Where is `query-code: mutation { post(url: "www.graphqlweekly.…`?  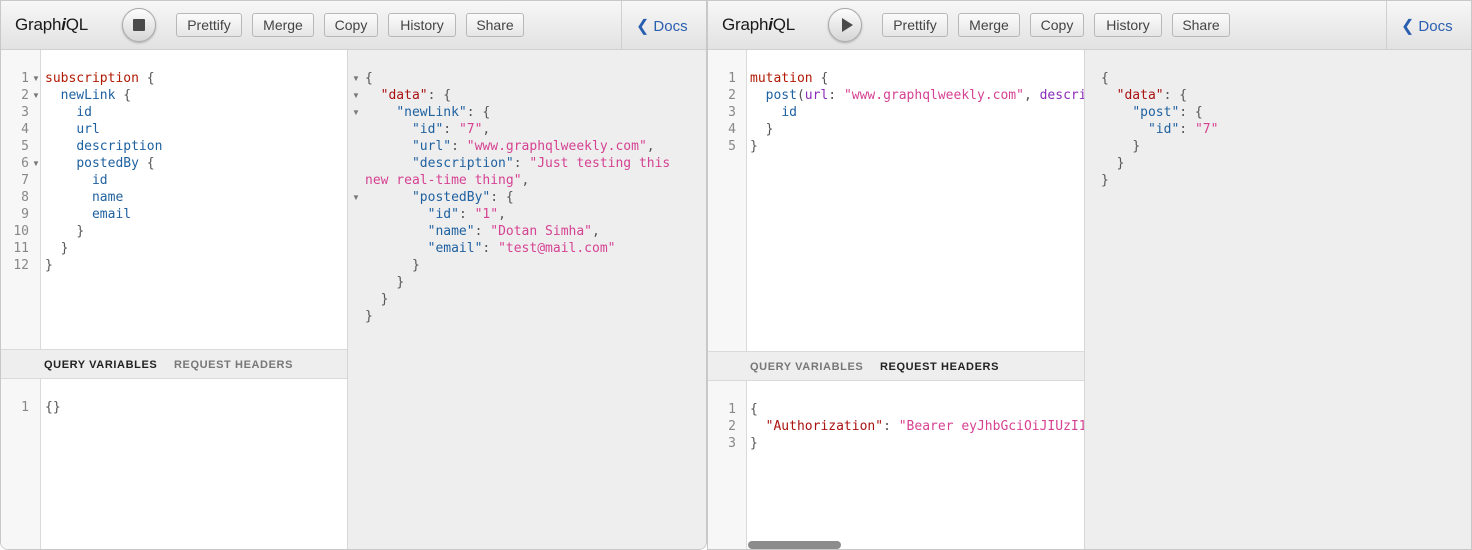
query-code: mutation { post(url: "www.graphqlweekly.… is located at coordinates (918, 112).